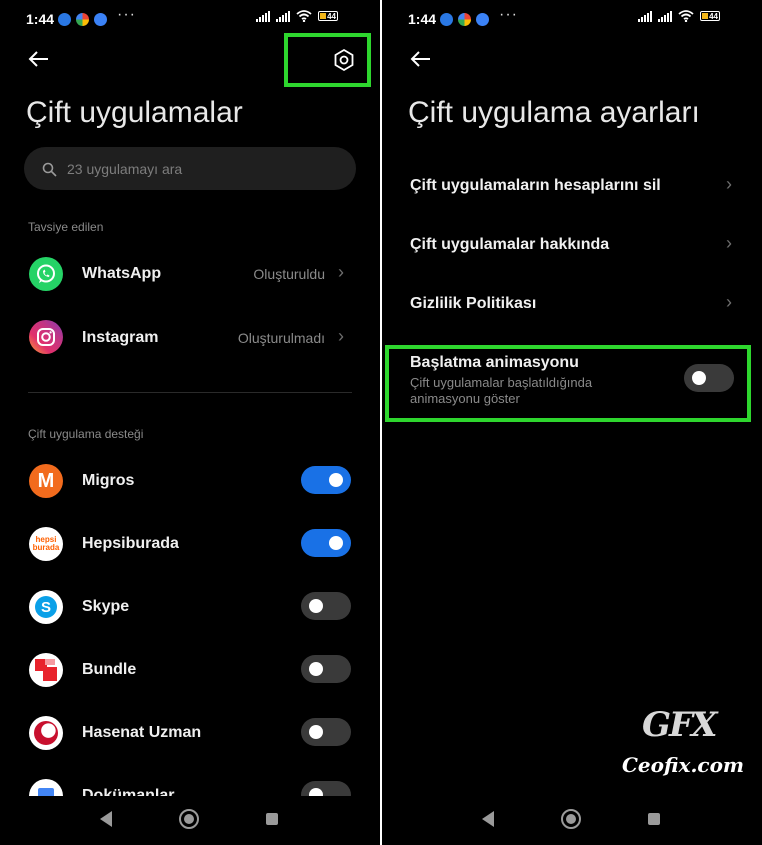 This screenshot has height=845, width=762. I want to click on list-item-hasenat-uzman: Hasenat Uzman, so click(190, 733).